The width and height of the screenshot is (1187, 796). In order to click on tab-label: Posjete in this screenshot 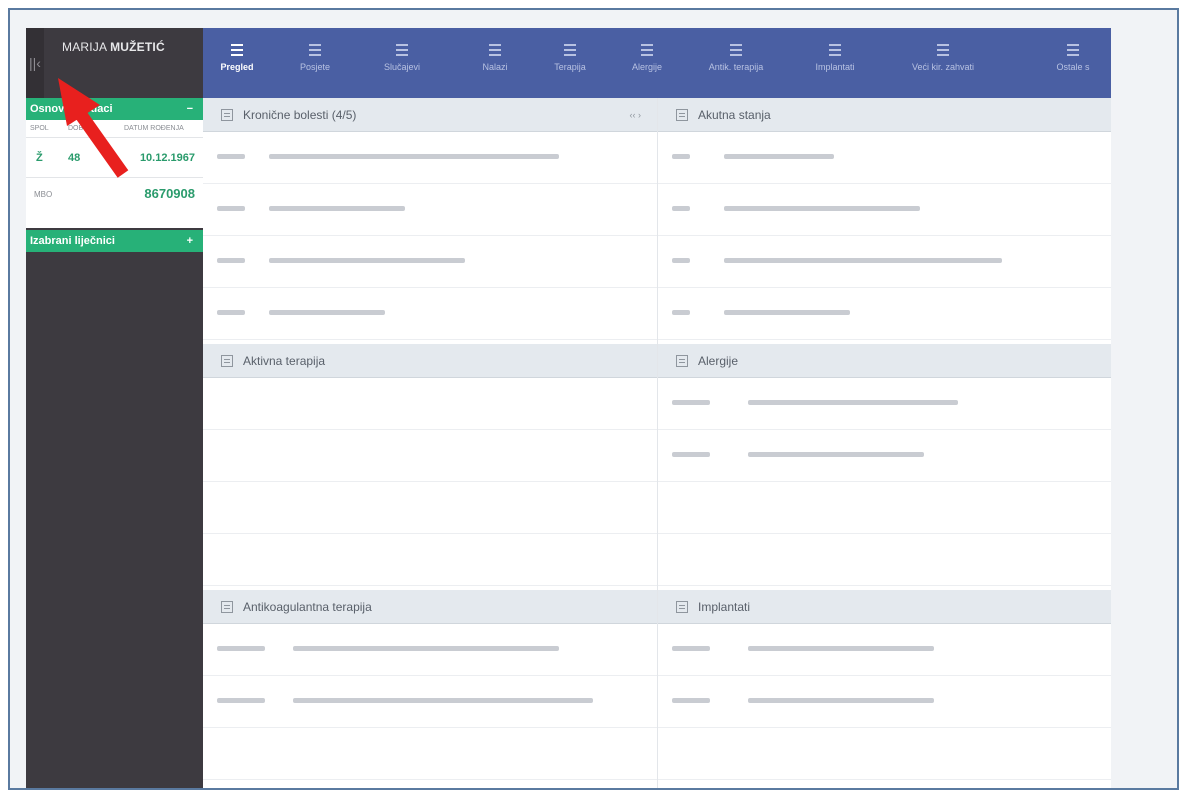, I will do `click(315, 67)`.